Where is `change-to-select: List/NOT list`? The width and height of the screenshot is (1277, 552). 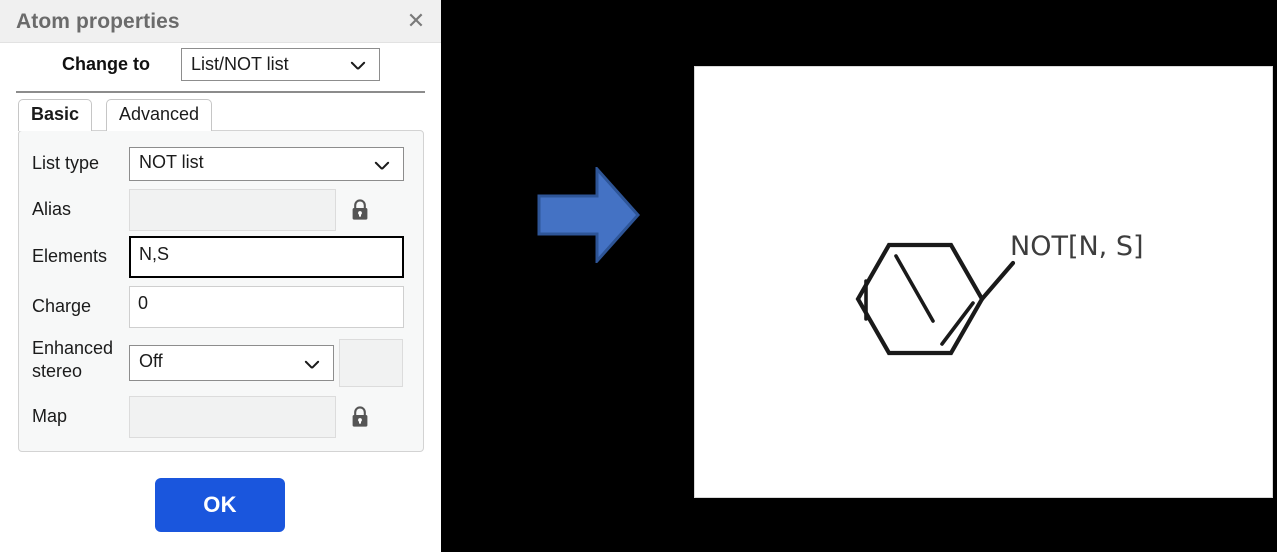
change-to-select: List/NOT list is located at coordinates (280, 64).